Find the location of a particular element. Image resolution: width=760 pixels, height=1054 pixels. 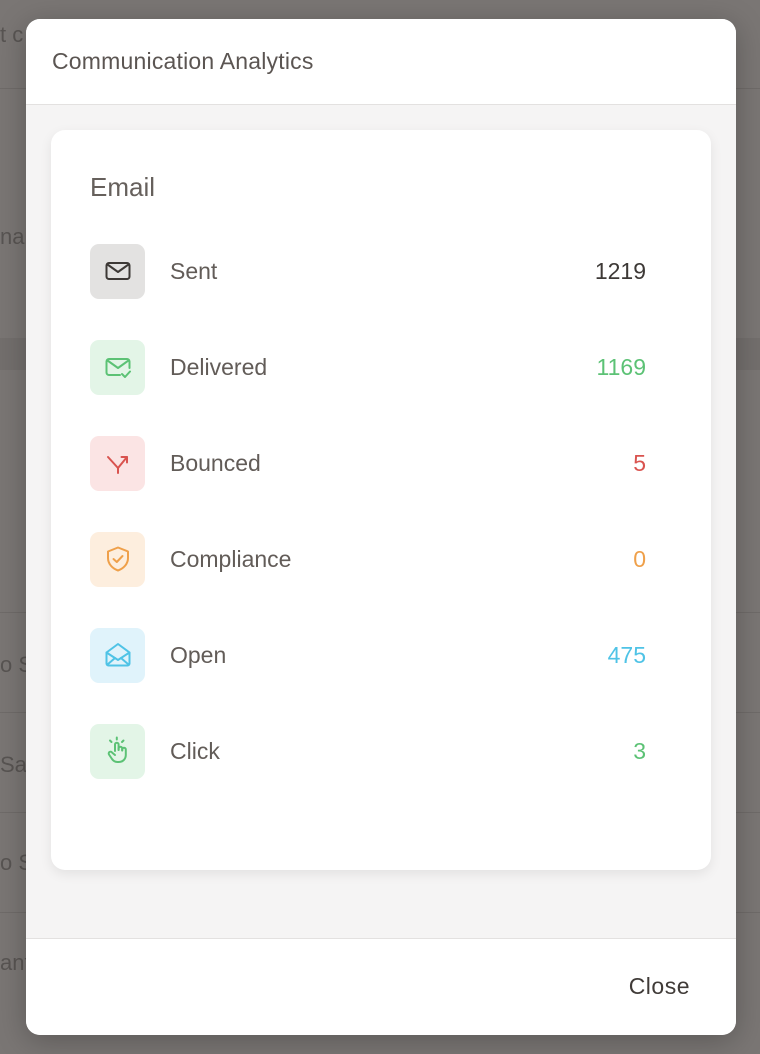

stat-row-click: Click 3 is located at coordinates (368, 751).